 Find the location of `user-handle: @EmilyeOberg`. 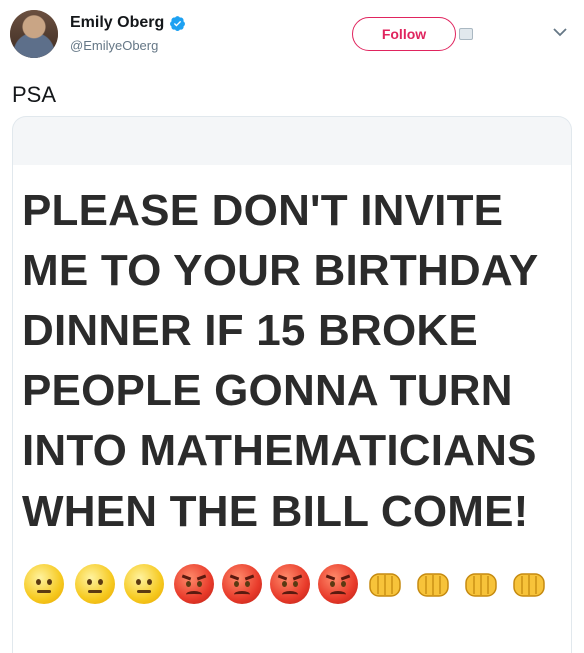

user-handle: @EmilyeOberg is located at coordinates (114, 45).